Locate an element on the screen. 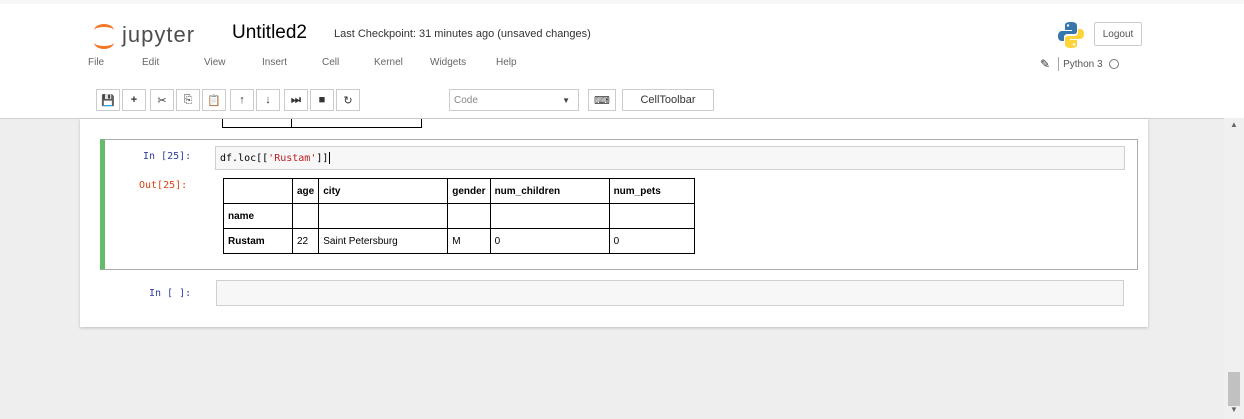  paste-icon: 📋 is located at coordinates (214, 100).